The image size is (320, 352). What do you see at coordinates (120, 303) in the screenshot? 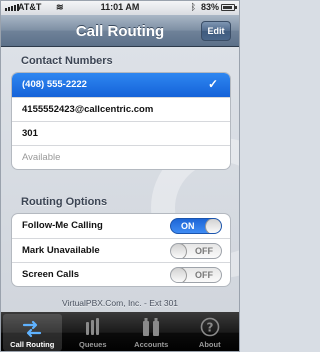
I see `footer-text: VirtualPBX.Com, Inc. - Ext 301` at bounding box center [120, 303].